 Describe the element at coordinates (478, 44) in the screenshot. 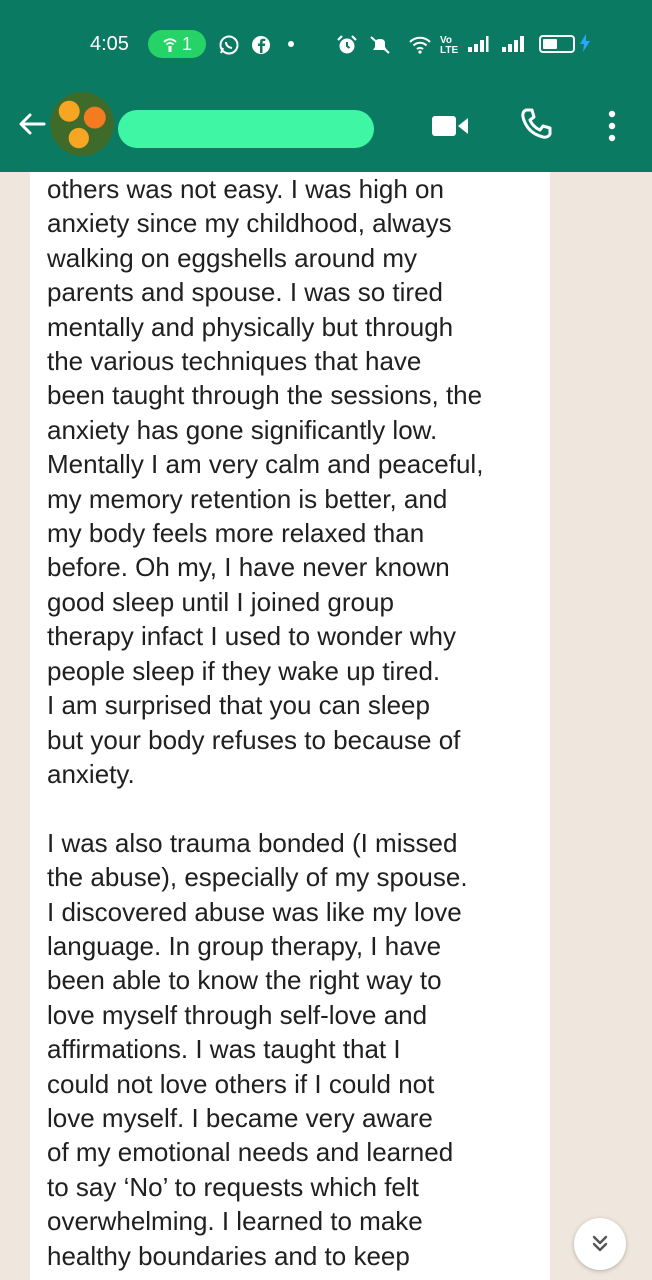

I see `signal-icon` at that location.